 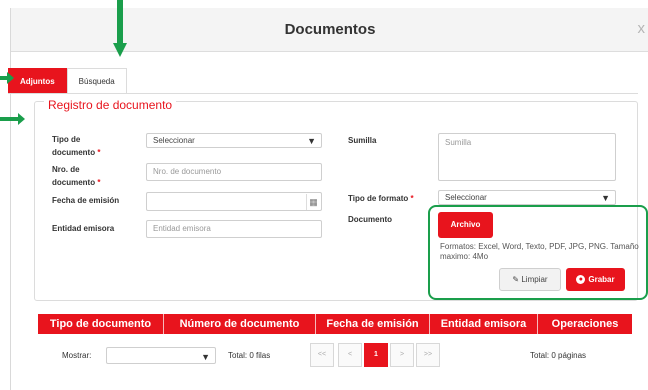 I want to click on prev-page-button: <, so click(x=350, y=355).